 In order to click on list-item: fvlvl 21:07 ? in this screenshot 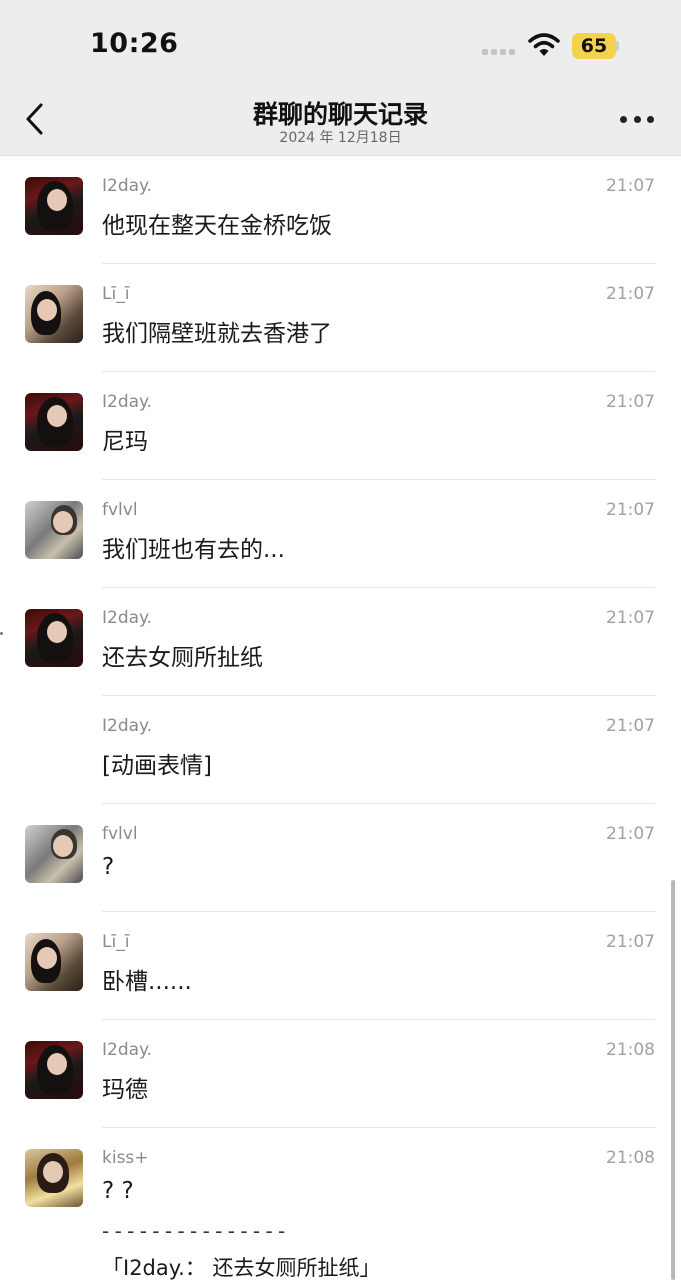, I will do `click(340, 858)`.